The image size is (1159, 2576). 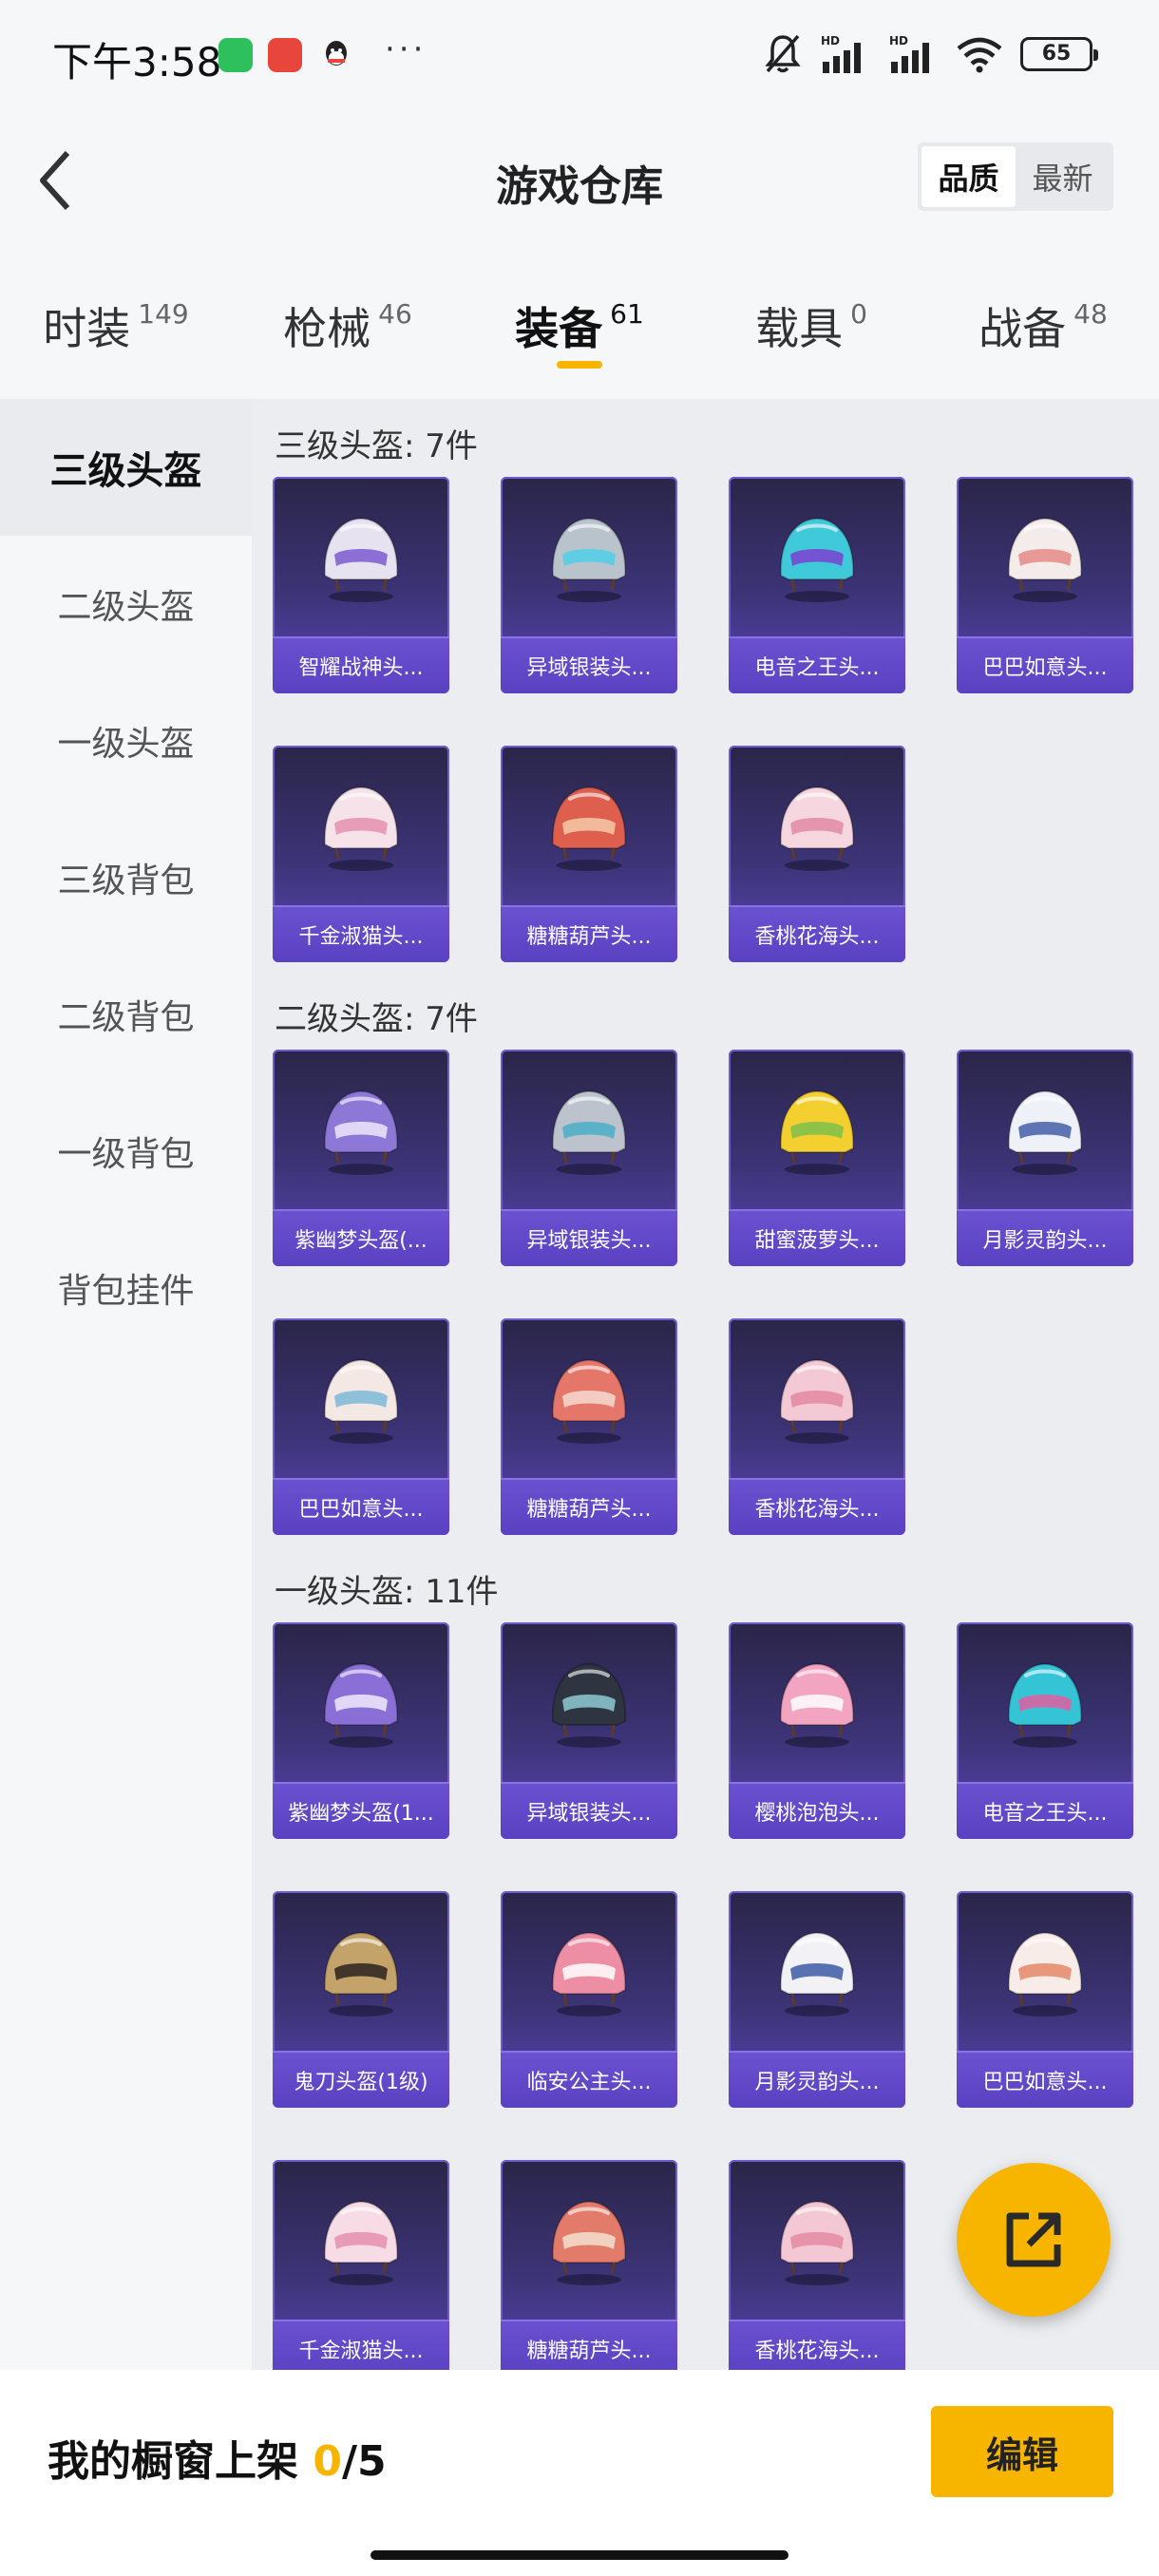 I want to click on sidebar-item-level2-backpack: 二级背包, so click(x=126, y=1014).